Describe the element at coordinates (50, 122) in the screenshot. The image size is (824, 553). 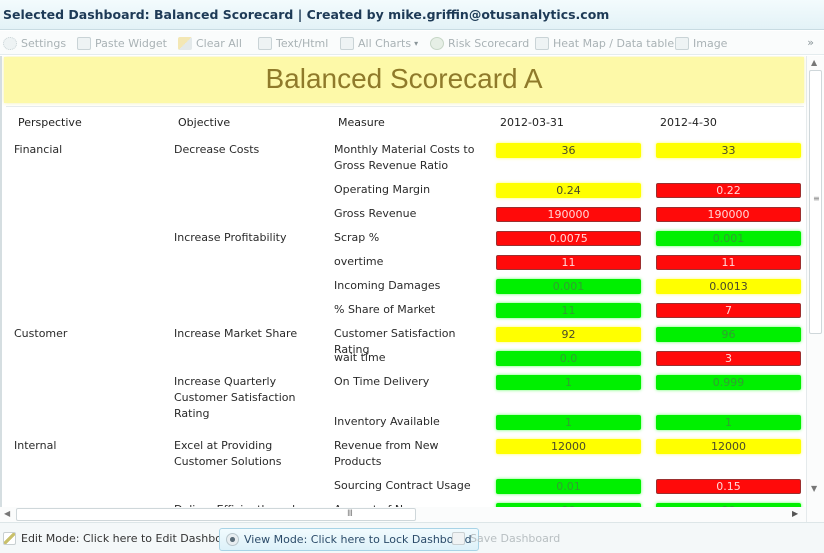
I see `column-header-perspective: Perspective` at that location.